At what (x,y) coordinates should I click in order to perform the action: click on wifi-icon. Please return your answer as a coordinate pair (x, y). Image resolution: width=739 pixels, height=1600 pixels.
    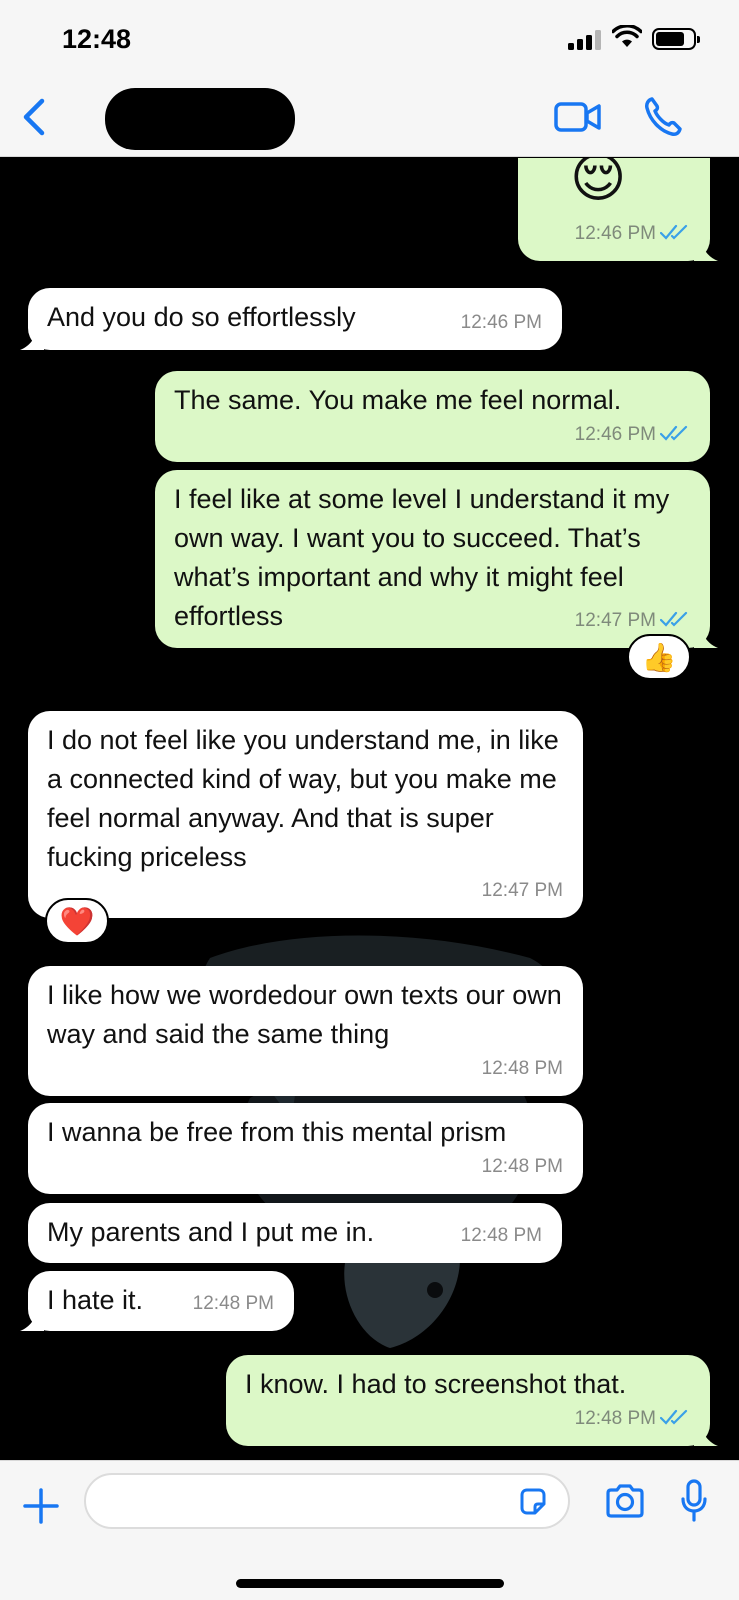
    Looking at the image, I should click on (627, 36).